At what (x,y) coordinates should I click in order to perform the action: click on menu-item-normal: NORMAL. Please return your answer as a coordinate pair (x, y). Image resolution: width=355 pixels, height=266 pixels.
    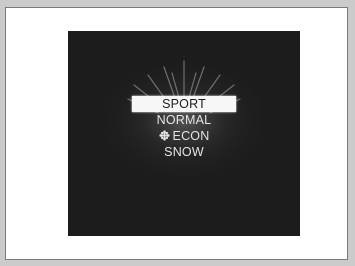
    Looking at the image, I should click on (184, 120).